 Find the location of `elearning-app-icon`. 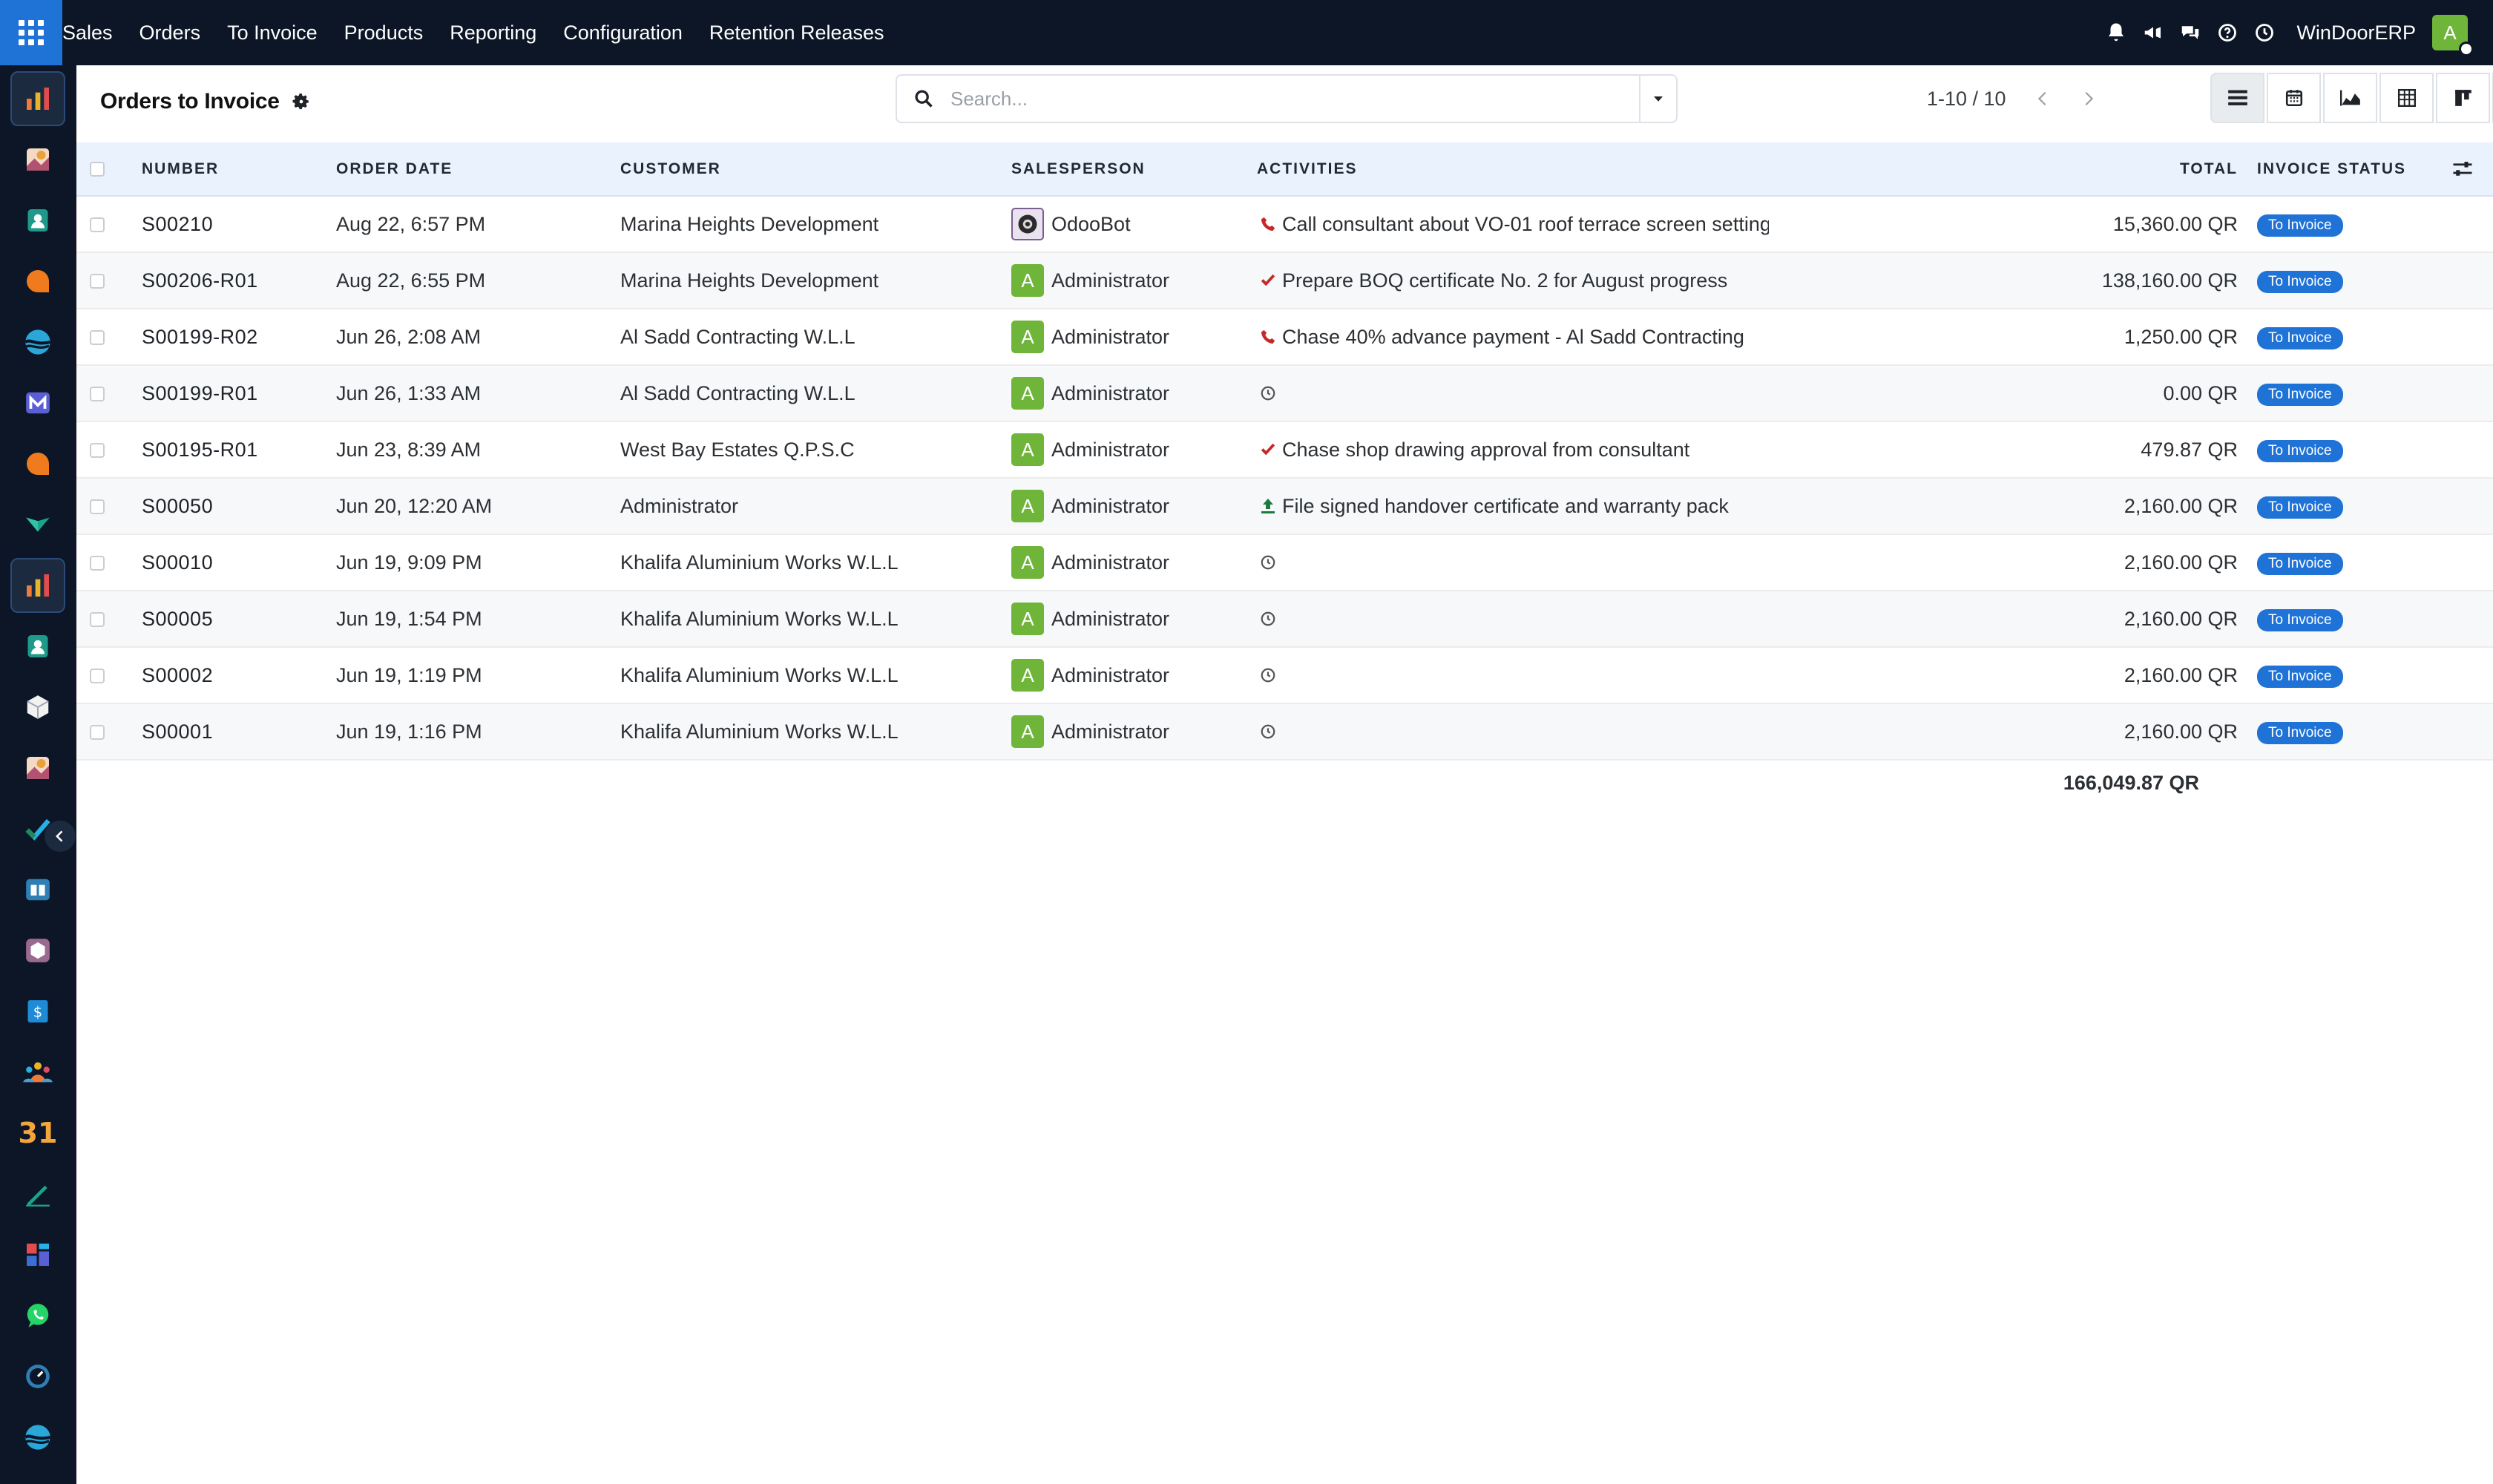

elearning-app-icon is located at coordinates (37, 524).